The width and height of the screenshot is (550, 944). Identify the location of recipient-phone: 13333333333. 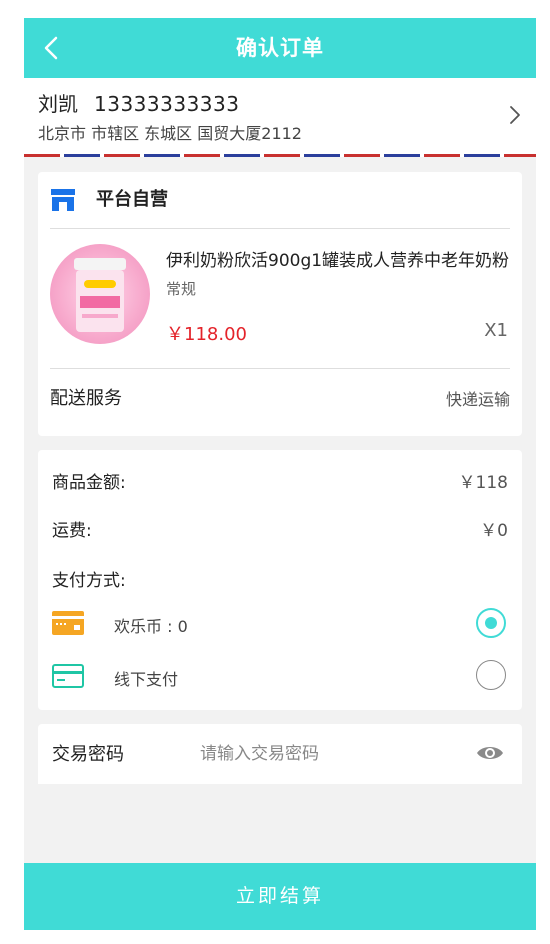
(167, 104).